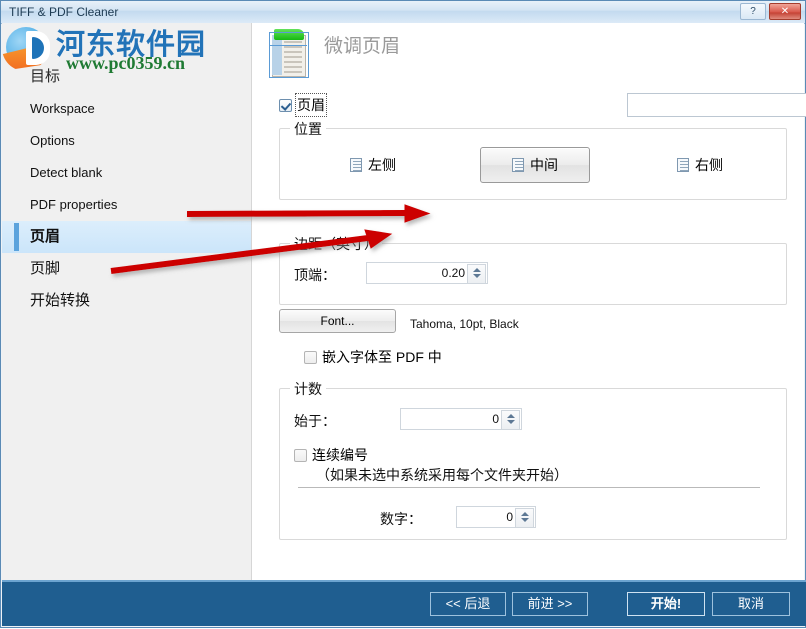 The width and height of the screenshot is (806, 629). Describe the element at coordinates (315, 275) in the screenshot. I see `margin-top-label: 顶端：` at that location.